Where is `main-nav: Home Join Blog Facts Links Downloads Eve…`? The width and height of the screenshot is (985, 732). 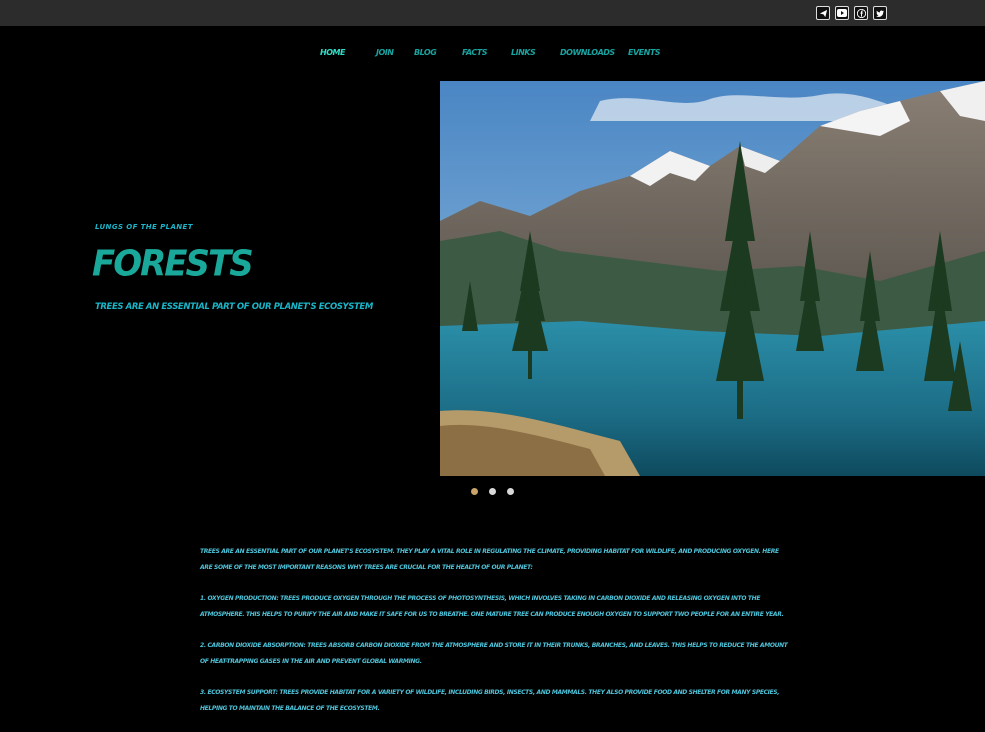
main-nav: Home Join Blog Facts Links Downloads Eve… is located at coordinates (490, 52).